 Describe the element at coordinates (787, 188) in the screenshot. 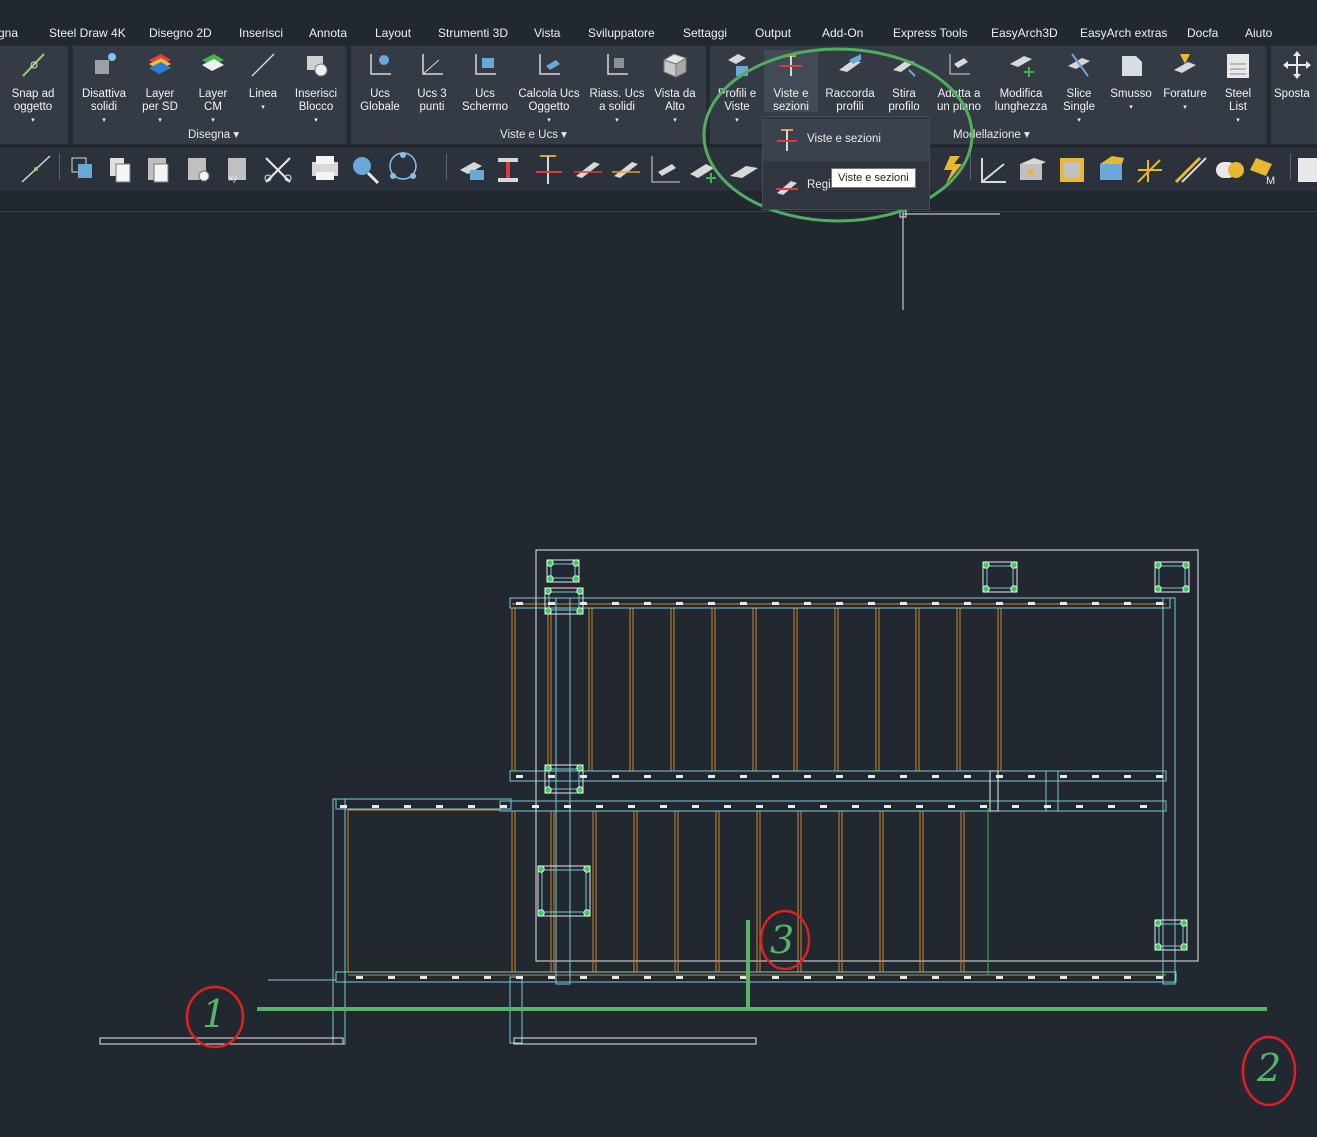

I see `regions-sections-icon` at that location.